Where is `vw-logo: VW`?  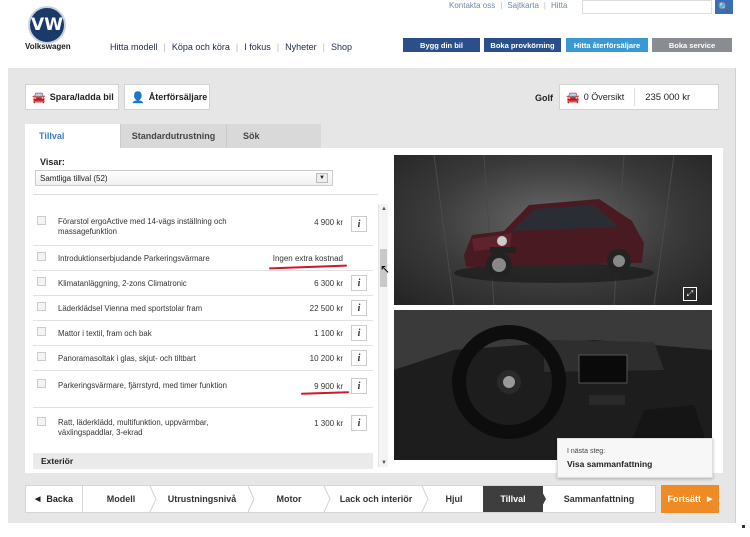
vw-logo: VW is located at coordinates (47, 25).